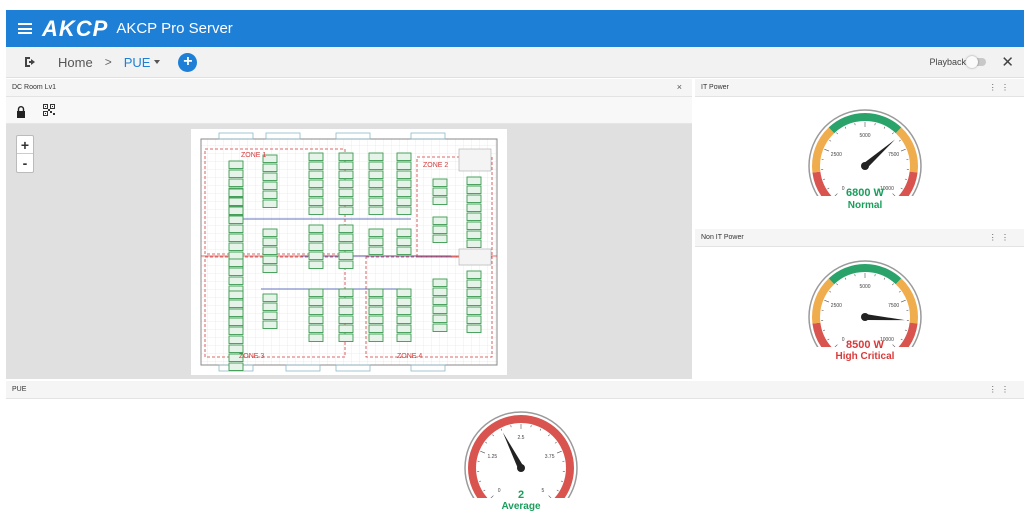  Describe the element at coordinates (521, 438) in the screenshot. I see `gauge-tick-label-2: 2.5` at that location.